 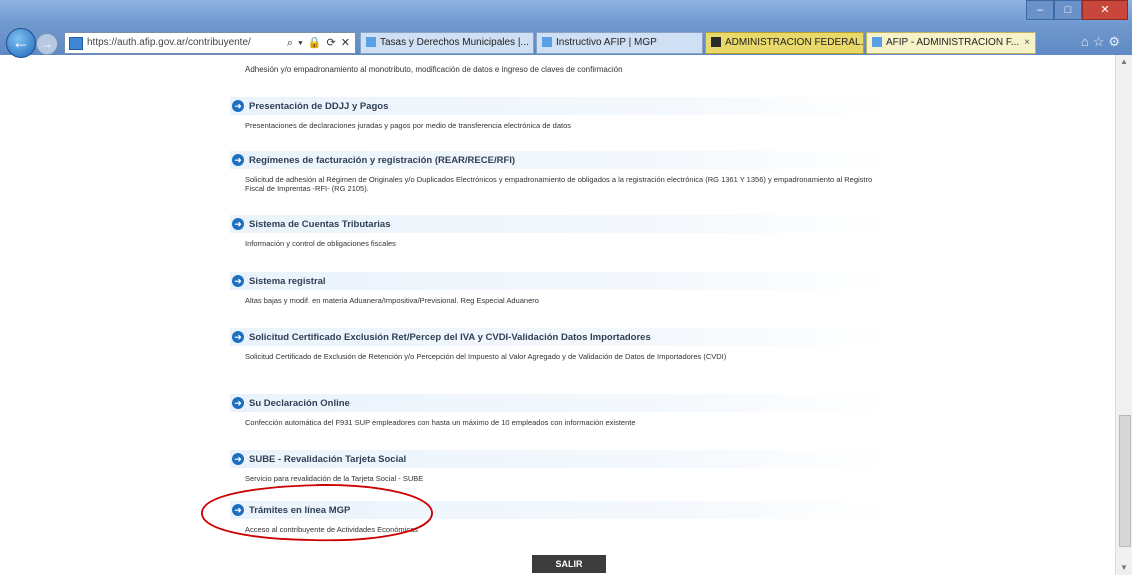 I want to click on service-title: Sistema de Cuentas Tributarias, so click(x=320, y=224).